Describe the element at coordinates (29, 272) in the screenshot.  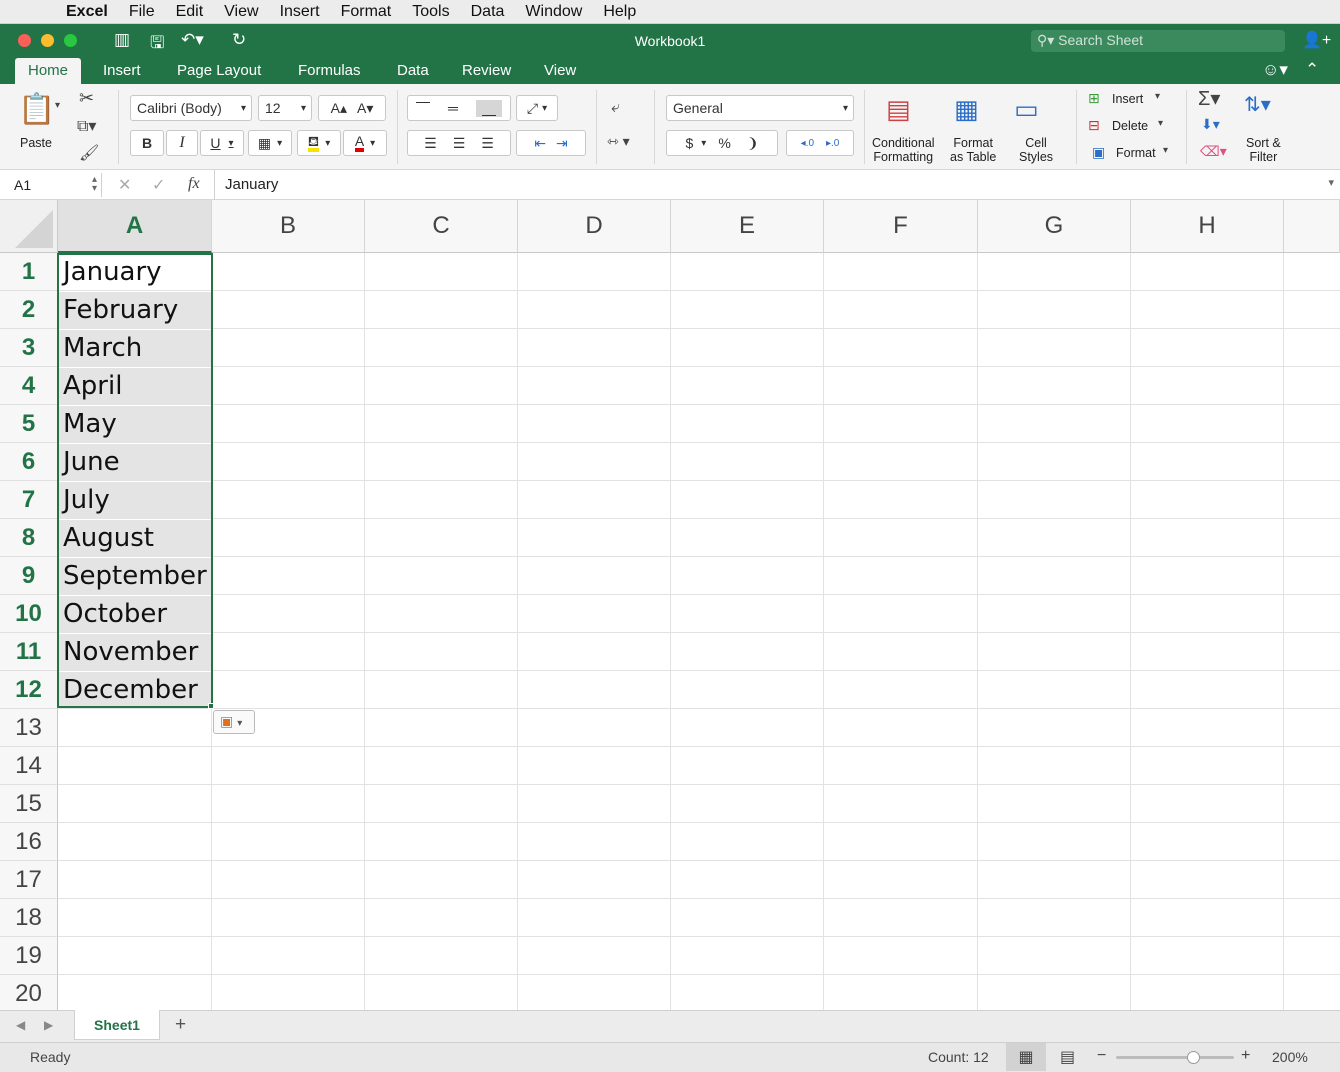
I see `row-header: 1` at that location.